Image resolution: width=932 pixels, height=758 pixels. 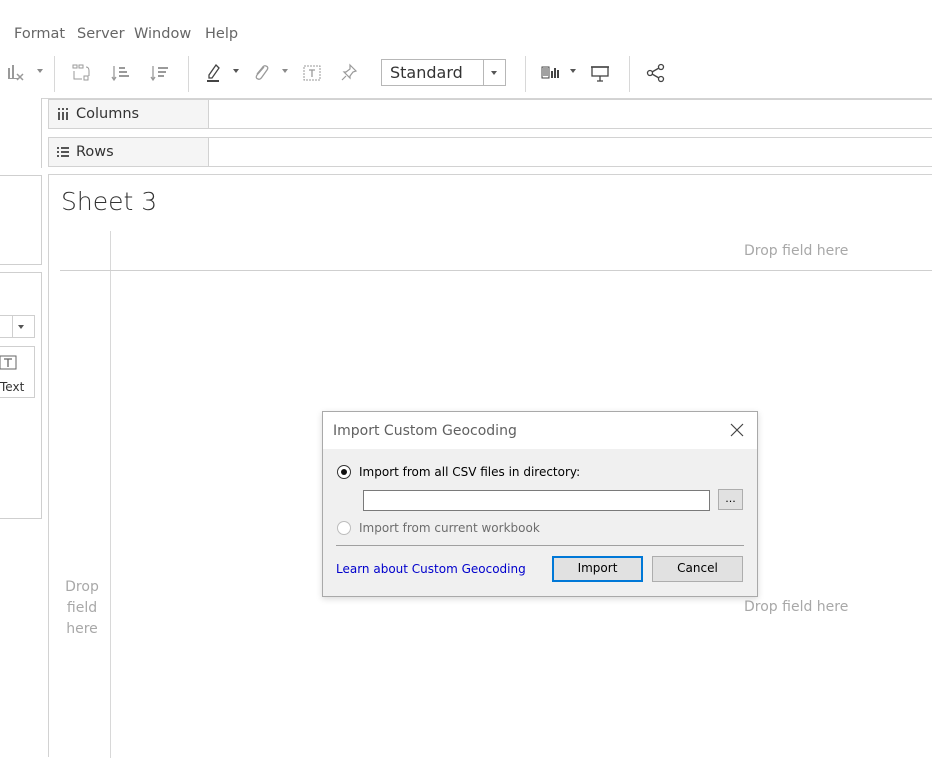 What do you see at coordinates (160, 73) in the screenshot?
I see `sort-descending-icon` at bounding box center [160, 73].